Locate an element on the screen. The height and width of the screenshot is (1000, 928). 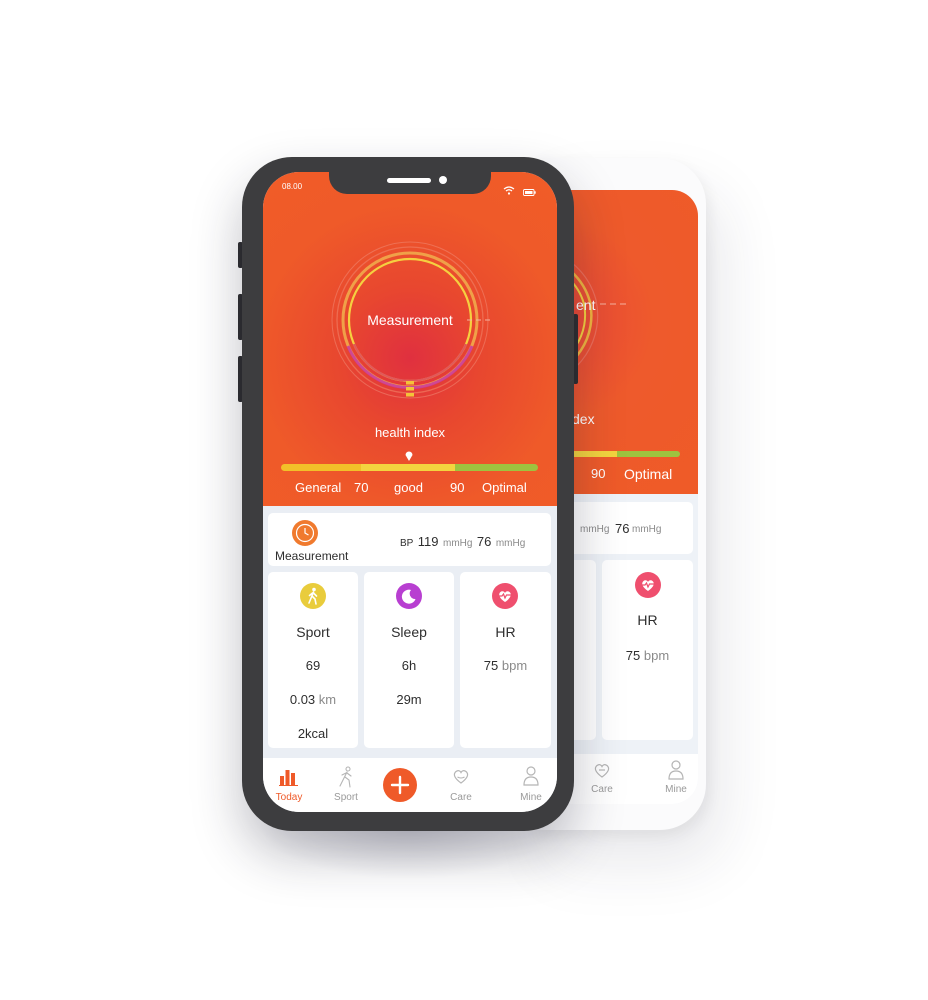
back-heart-pulse-icon is located at coordinates (648, 587).